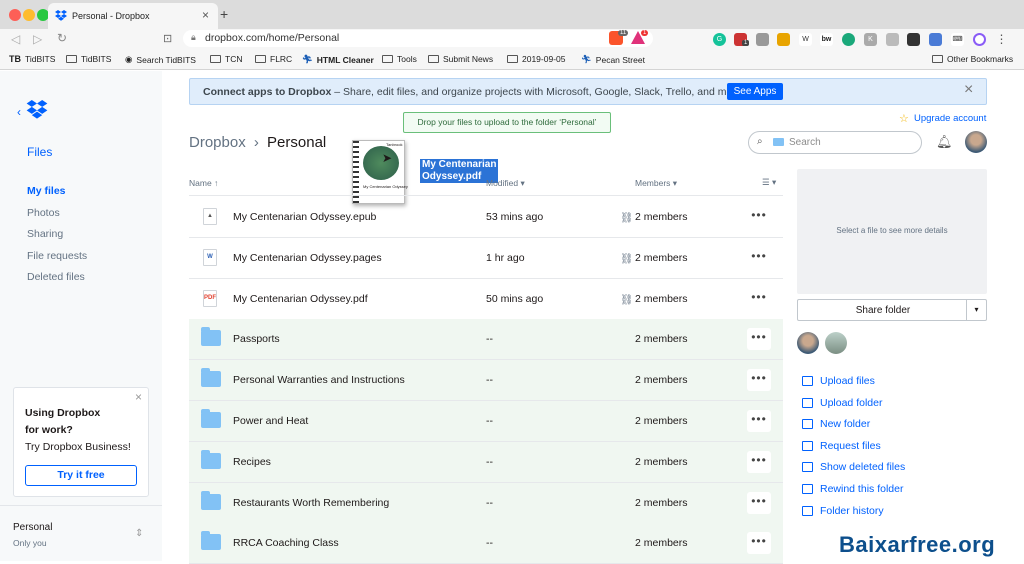 Image resolution: width=1024 pixels, height=564 pixels. I want to click on file-name: Power and Heat, so click(270, 421).